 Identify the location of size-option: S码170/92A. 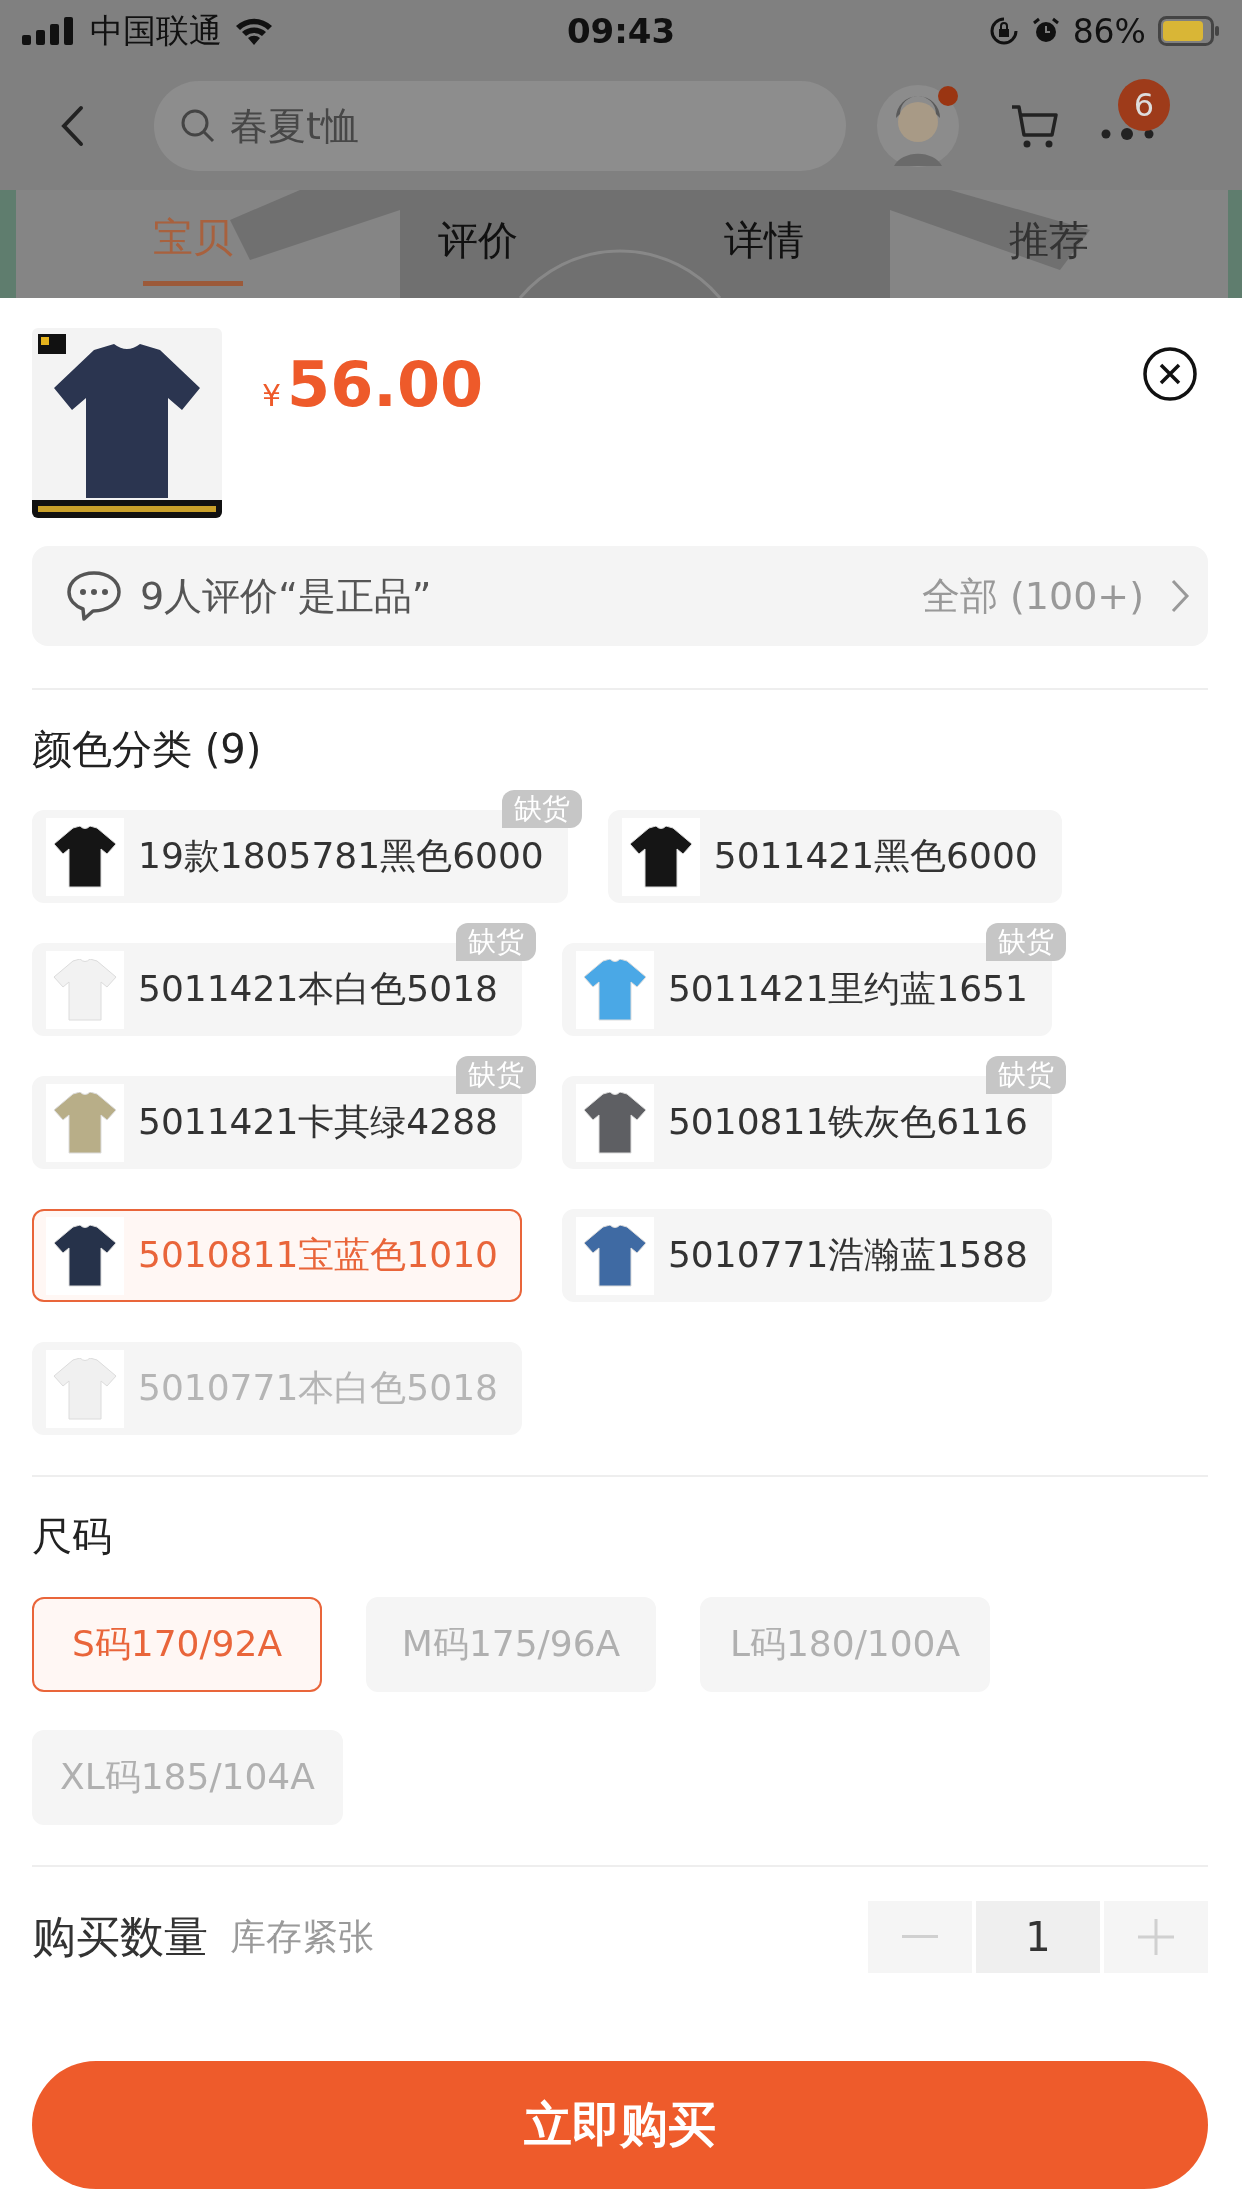
(177, 1644).